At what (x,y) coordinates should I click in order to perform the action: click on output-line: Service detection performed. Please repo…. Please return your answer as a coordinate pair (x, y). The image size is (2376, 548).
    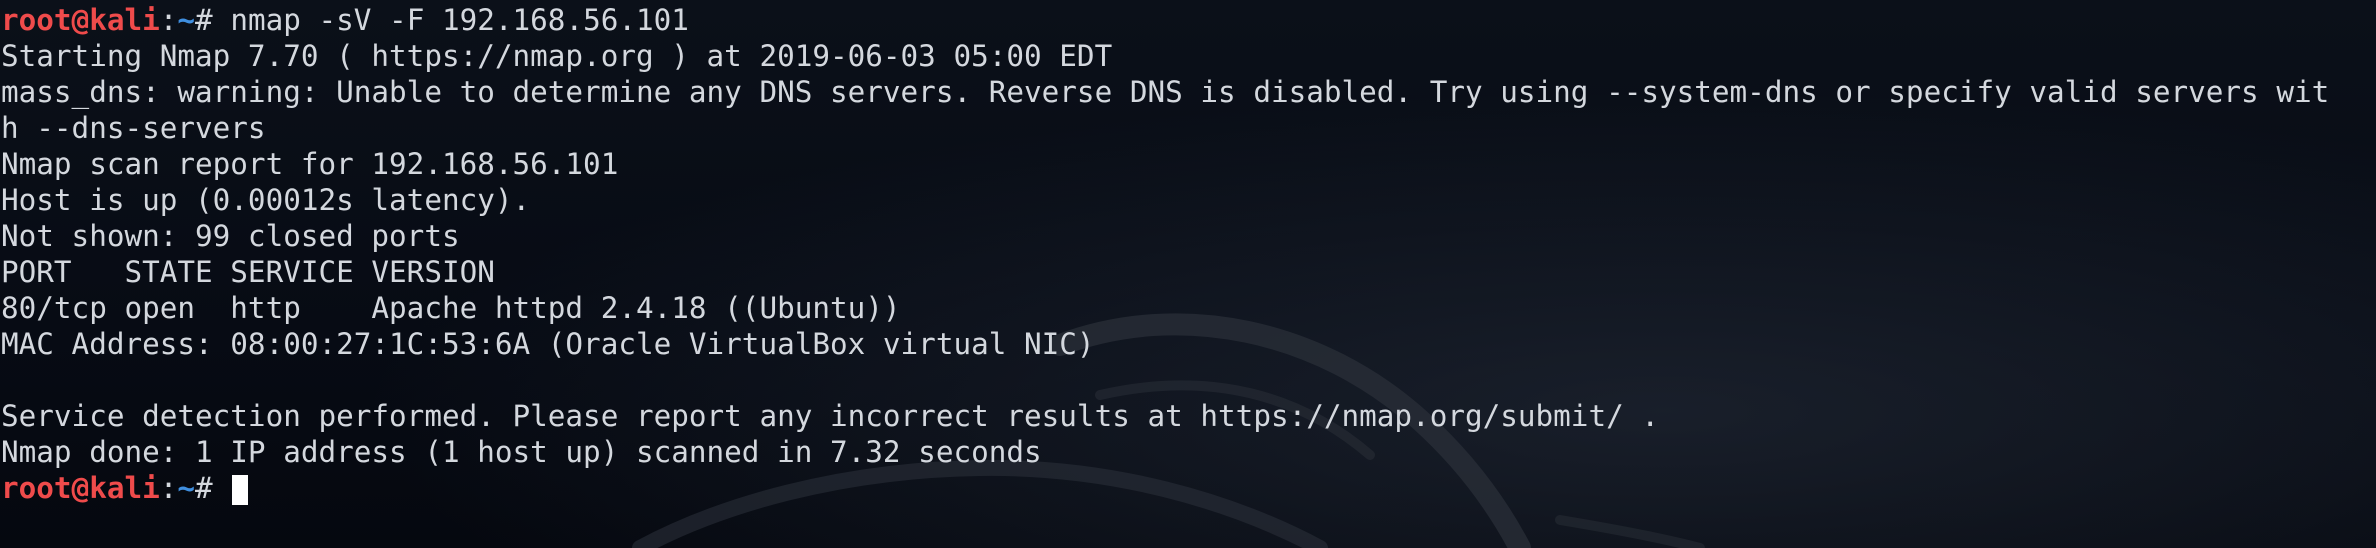
    Looking at the image, I should click on (830, 416).